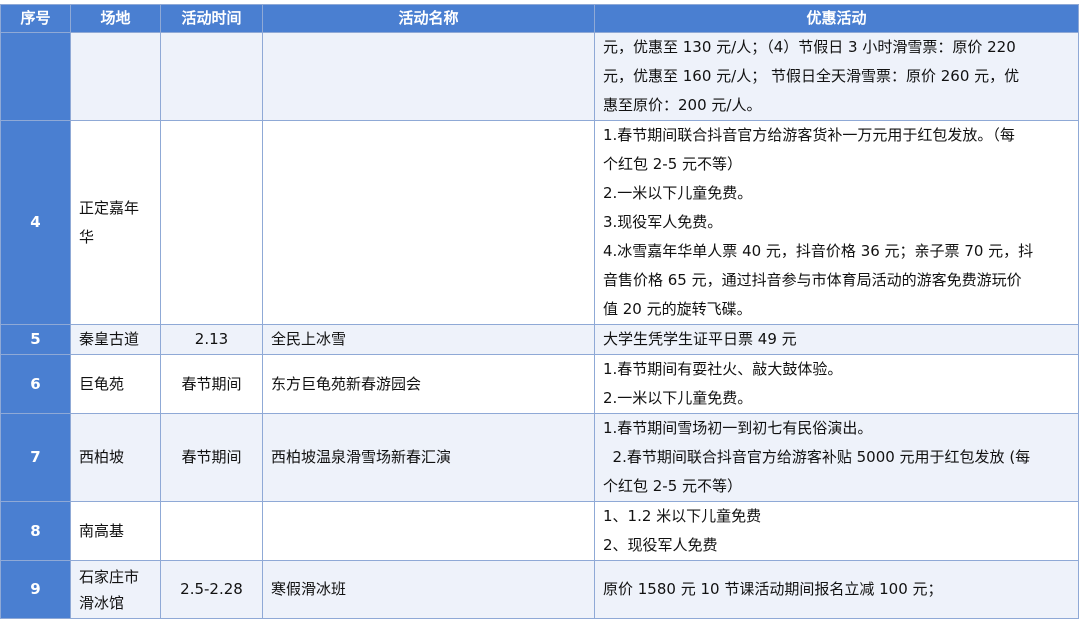 The width and height of the screenshot is (1080, 619). I want to click on offer-line: 值 20 元的旋转飞碟。, so click(677, 309).